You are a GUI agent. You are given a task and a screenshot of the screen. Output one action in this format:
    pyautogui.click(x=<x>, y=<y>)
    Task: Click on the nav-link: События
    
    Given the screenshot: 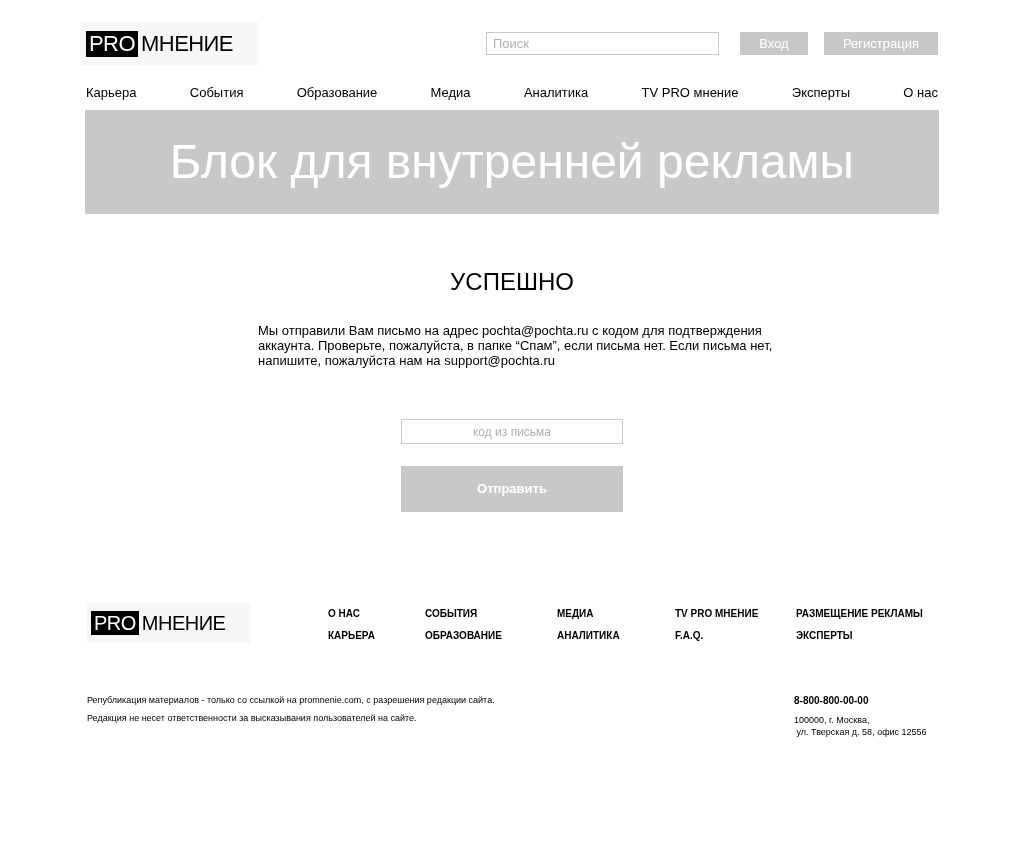 What is the action you would take?
    pyautogui.click(x=216, y=93)
    